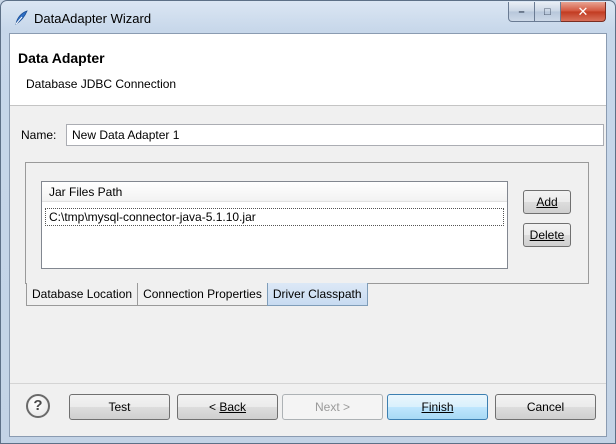  I want to click on help-icon: ?, so click(38, 406).